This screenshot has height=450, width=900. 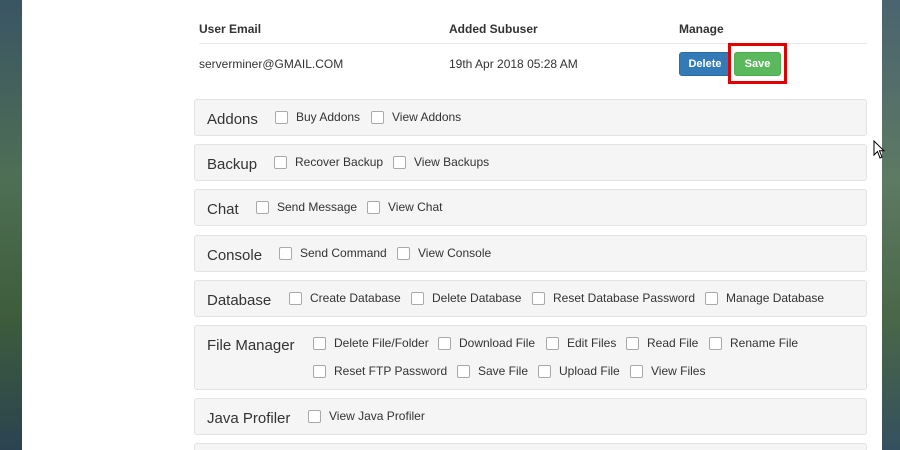 I want to click on background-right, so click(x=891, y=225).